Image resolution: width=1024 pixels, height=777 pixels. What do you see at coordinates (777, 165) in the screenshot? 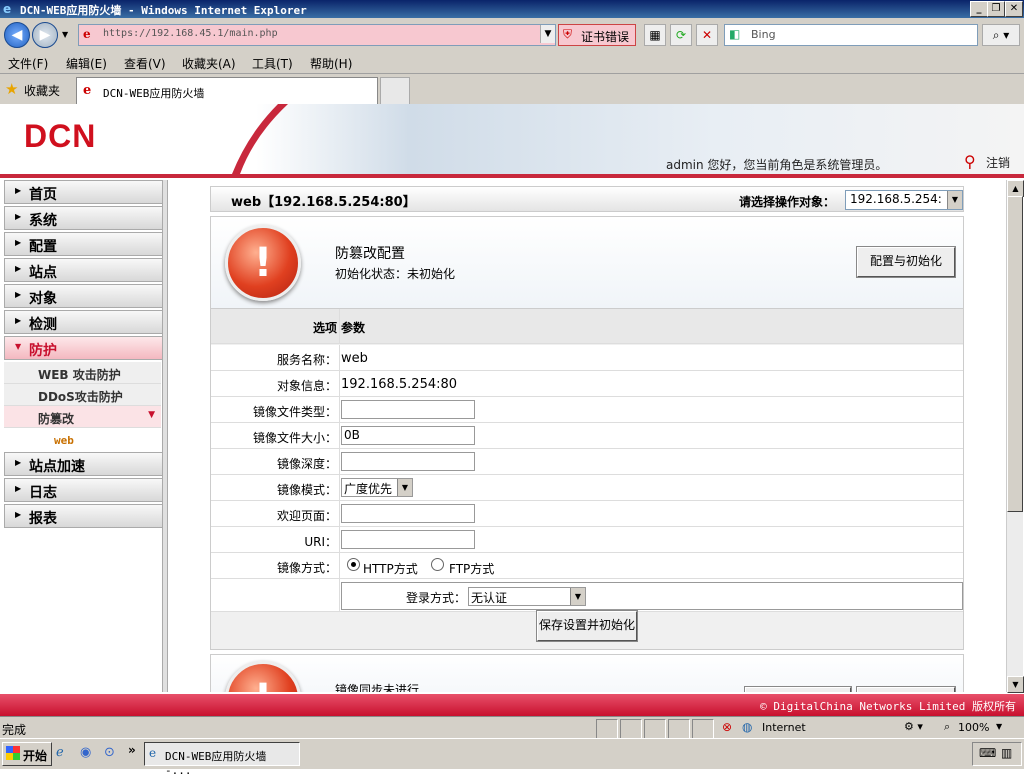
I see `welcome-message: admin 您好，您当前角色是系统管理员。` at bounding box center [777, 165].